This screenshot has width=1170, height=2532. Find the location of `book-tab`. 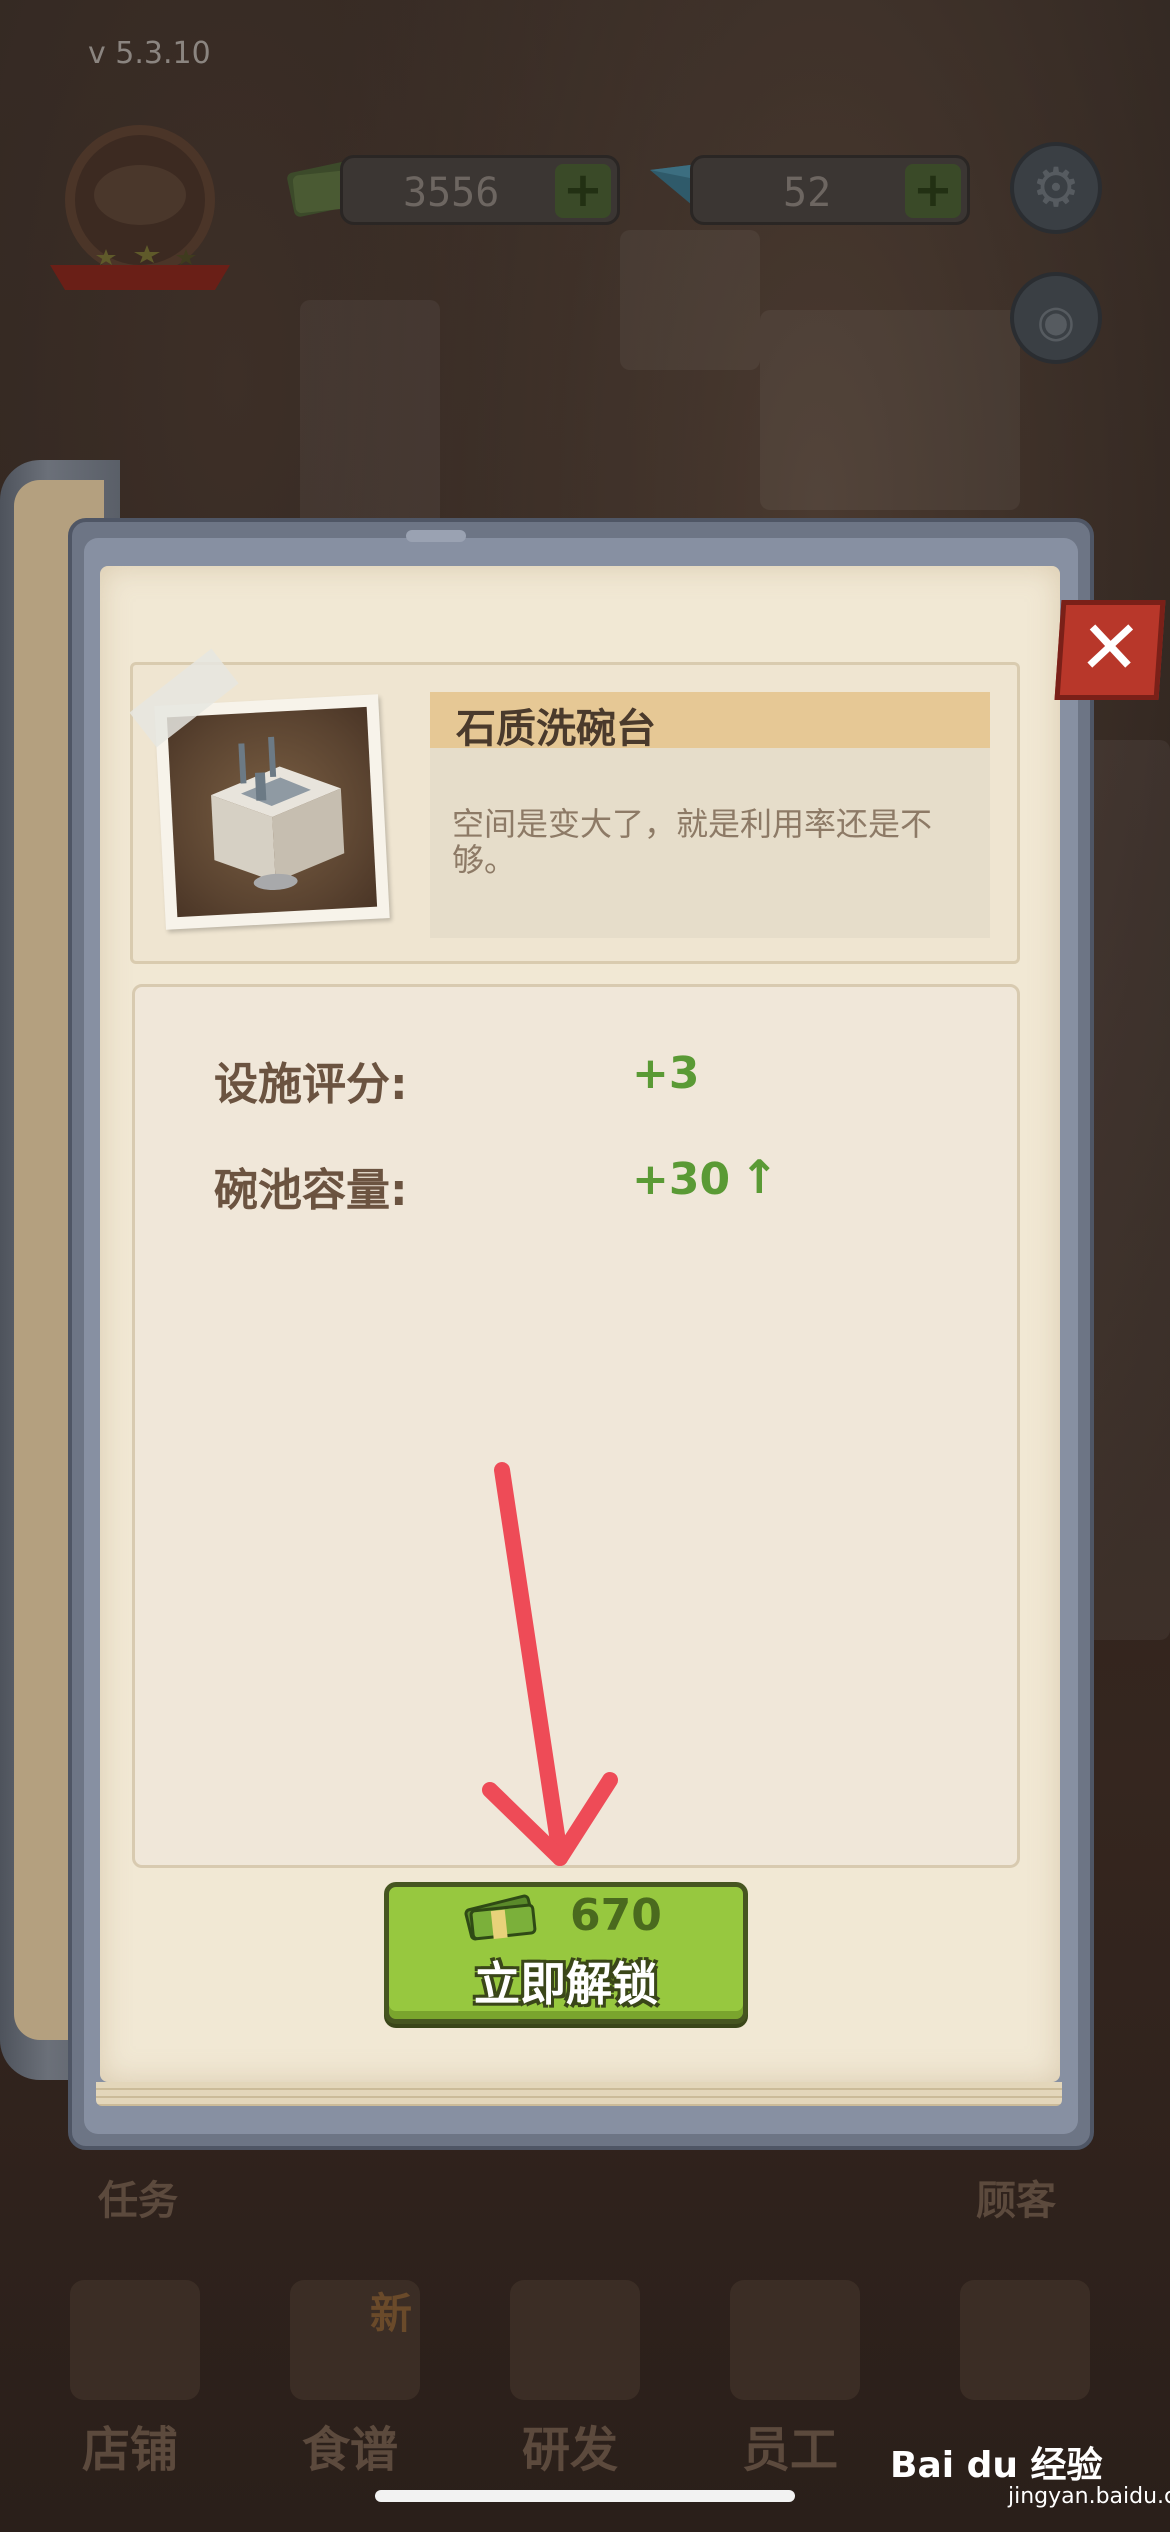

book-tab is located at coordinates (436, 536).